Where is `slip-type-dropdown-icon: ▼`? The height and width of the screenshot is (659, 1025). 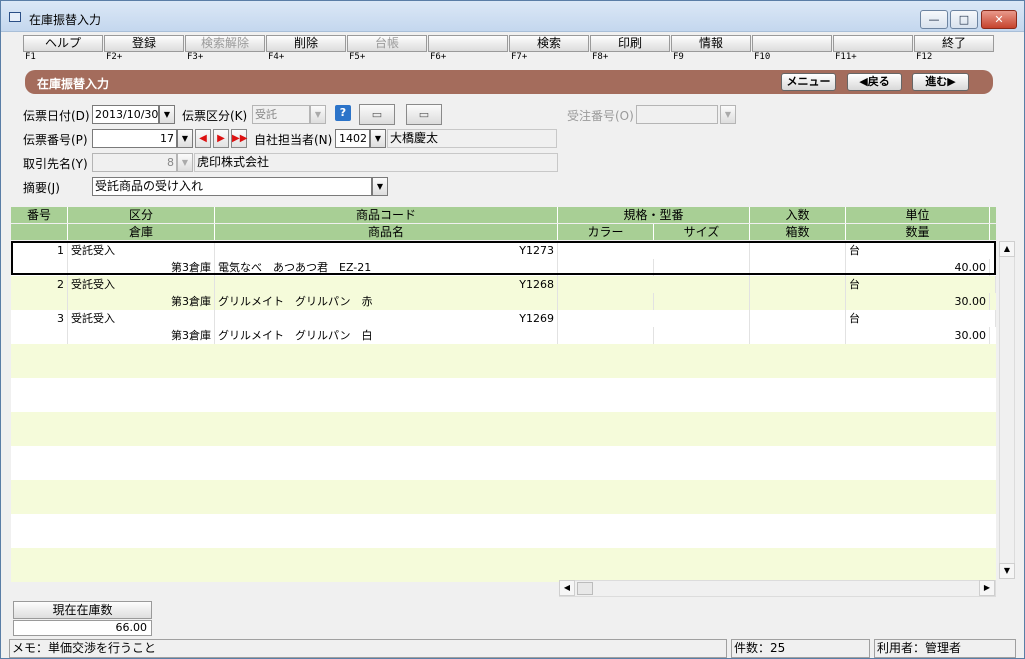 slip-type-dropdown-icon: ▼ is located at coordinates (318, 114).